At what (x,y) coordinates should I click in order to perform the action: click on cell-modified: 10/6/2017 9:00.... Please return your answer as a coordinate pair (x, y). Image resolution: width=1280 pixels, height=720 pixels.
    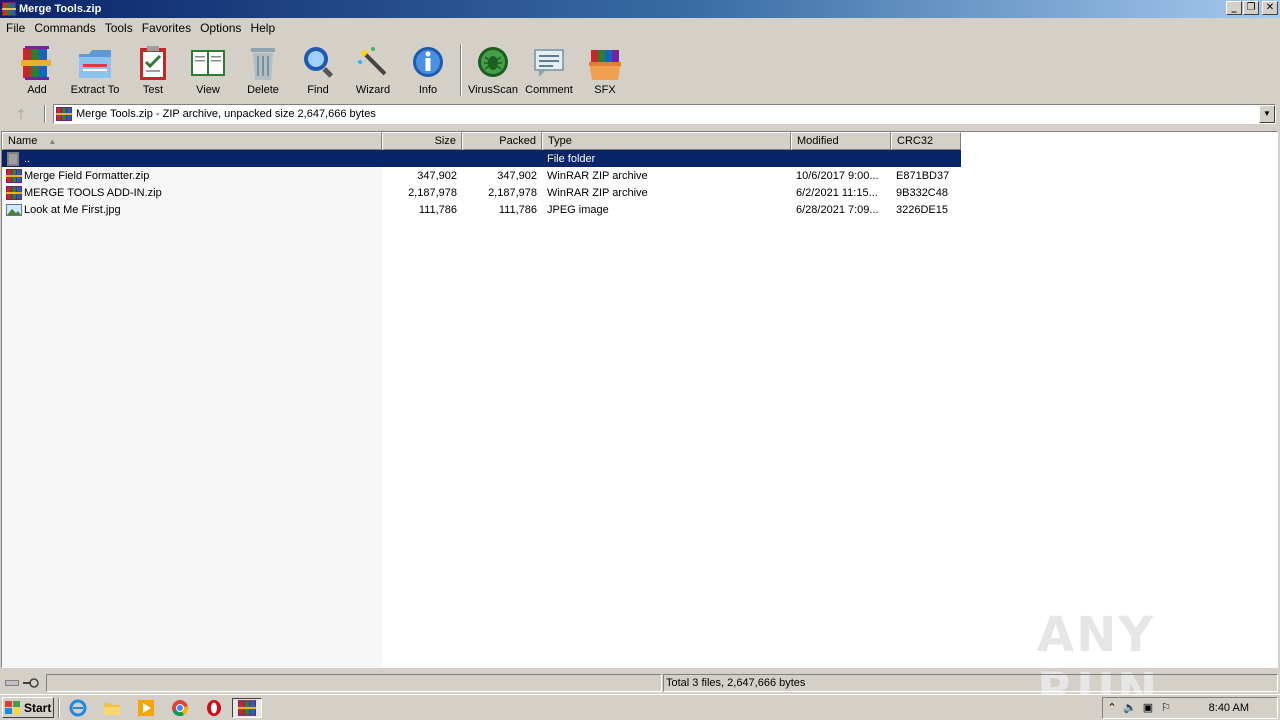
    Looking at the image, I should click on (837, 175).